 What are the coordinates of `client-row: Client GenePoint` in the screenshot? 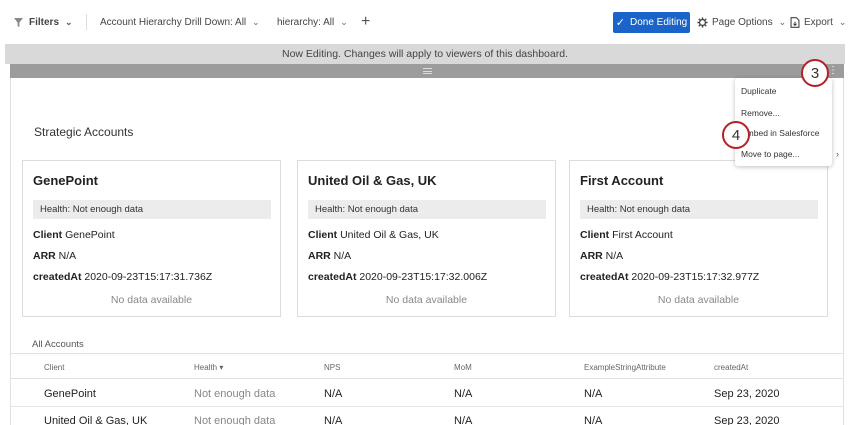 It's located at (74, 235).